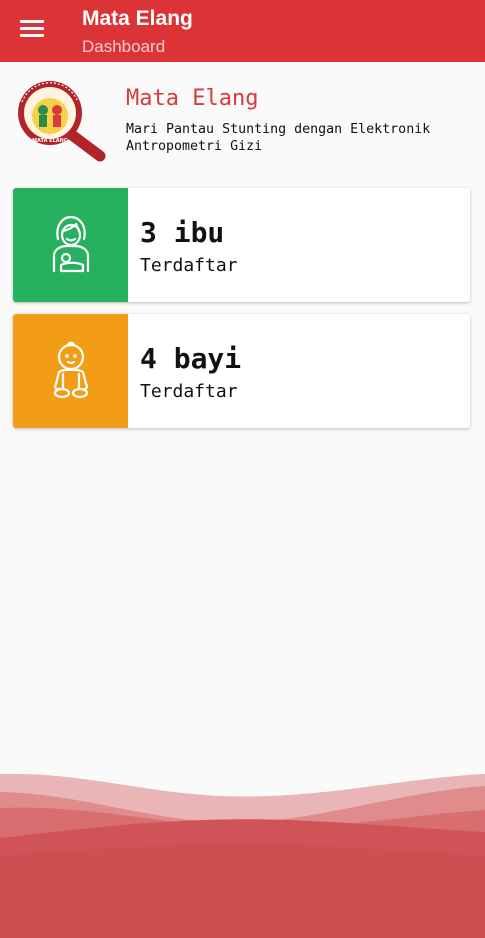 The image size is (485, 938). I want to click on app-title: Mata Elang, so click(137, 18).